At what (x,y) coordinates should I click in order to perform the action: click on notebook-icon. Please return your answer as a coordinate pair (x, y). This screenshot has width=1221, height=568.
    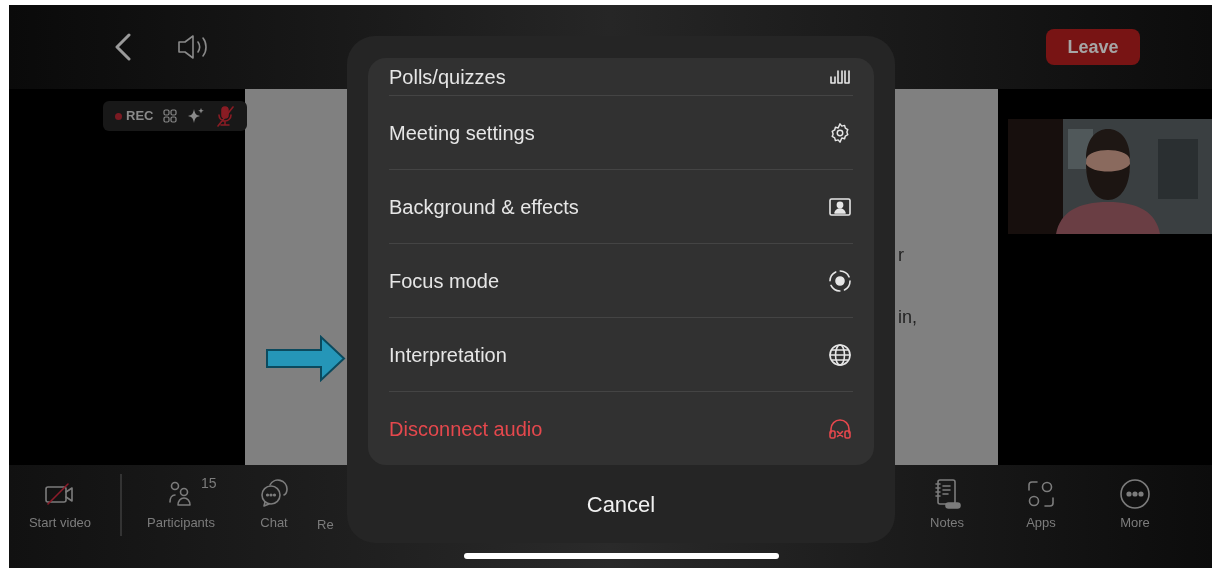
    Looking at the image, I should click on (947, 494).